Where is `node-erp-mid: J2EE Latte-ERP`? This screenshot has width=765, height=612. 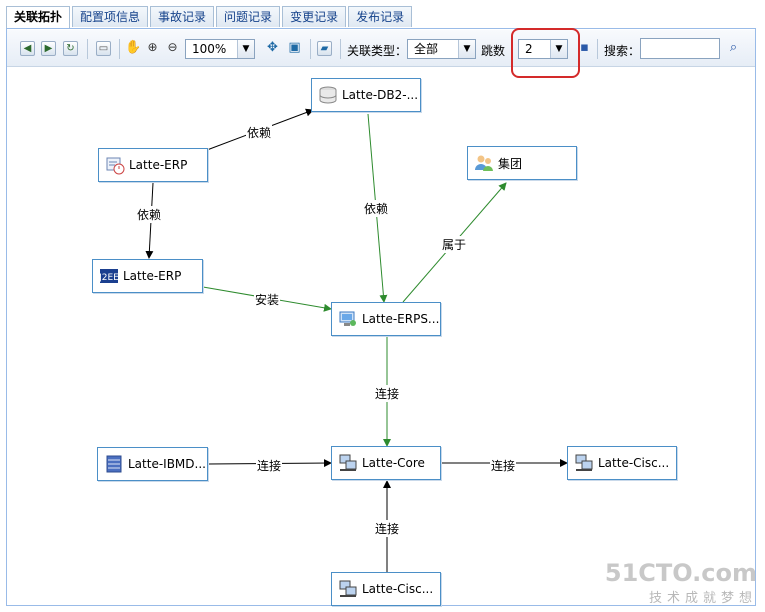 node-erp-mid: J2EE Latte-ERP is located at coordinates (147, 276).